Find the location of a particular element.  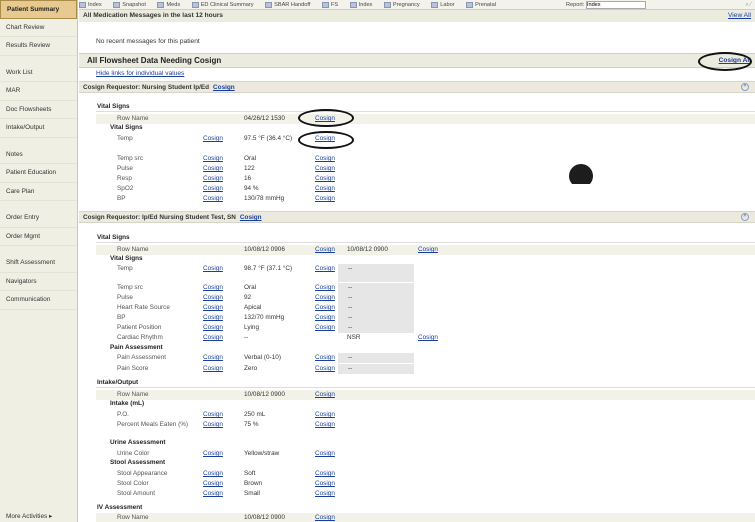

no-messages-text: No recent messages for this patient is located at coordinates (148, 41).